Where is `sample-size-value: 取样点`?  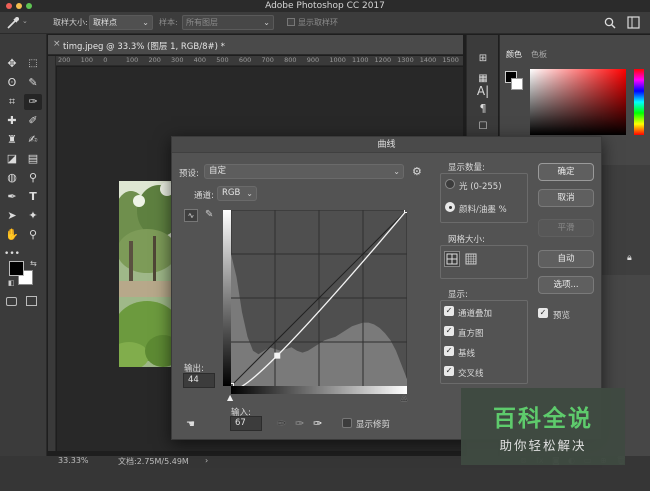 sample-size-value: 取样点 is located at coordinates (105, 22).